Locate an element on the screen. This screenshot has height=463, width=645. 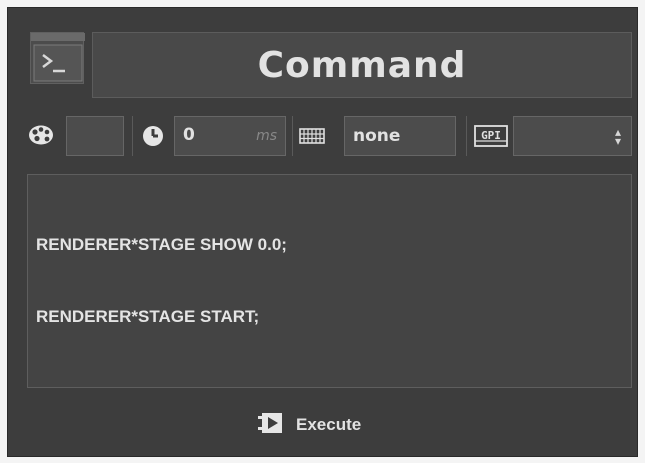
command-toolbar: 0 ms none GPI ▴ ▾ is located at coordinates (323, 134).